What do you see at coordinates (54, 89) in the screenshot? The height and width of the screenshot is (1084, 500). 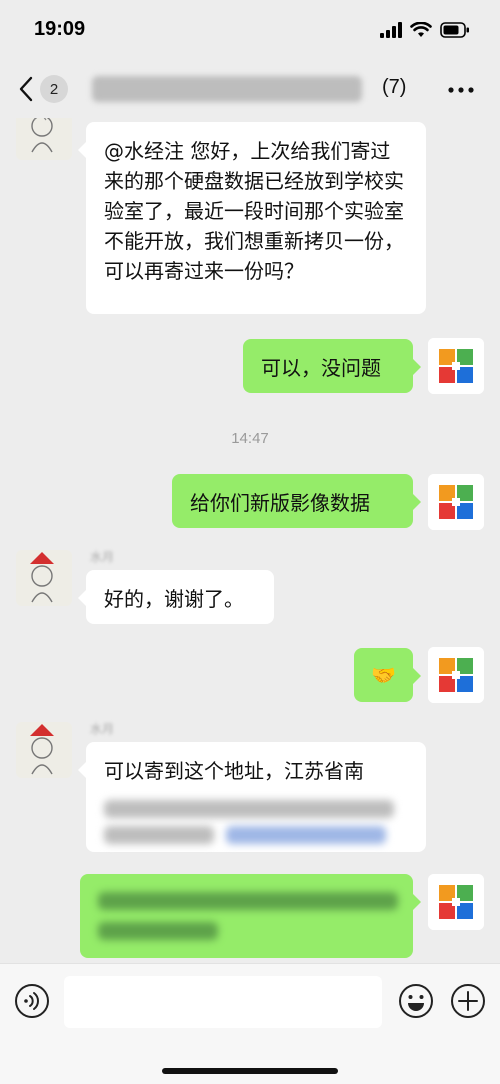 I see `unread-badge: 2` at bounding box center [54, 89].